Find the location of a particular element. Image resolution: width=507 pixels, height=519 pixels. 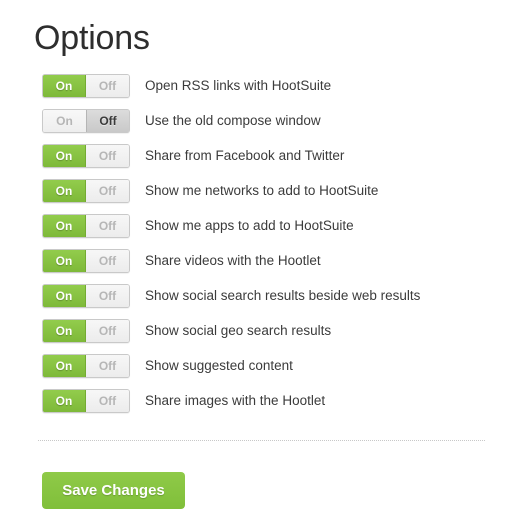

option-row: On Off Show me apps to add to HootSuite is located at coordinates (253, 226).